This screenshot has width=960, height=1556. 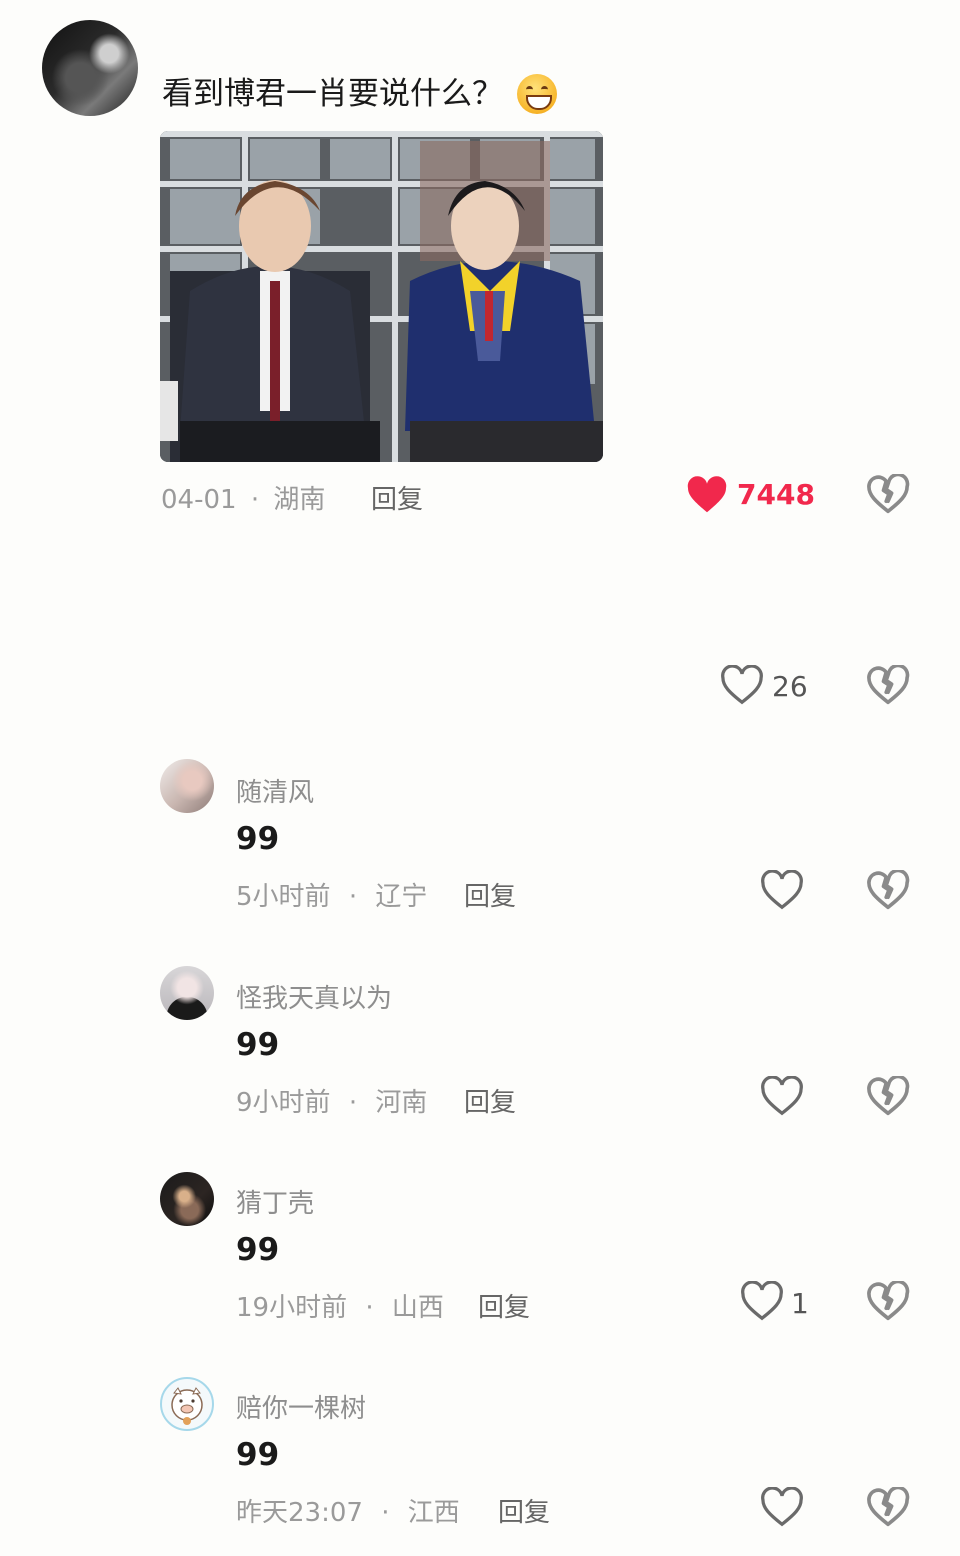 I want to click on main-reply-button: 回复, so click(x=397, y=497).